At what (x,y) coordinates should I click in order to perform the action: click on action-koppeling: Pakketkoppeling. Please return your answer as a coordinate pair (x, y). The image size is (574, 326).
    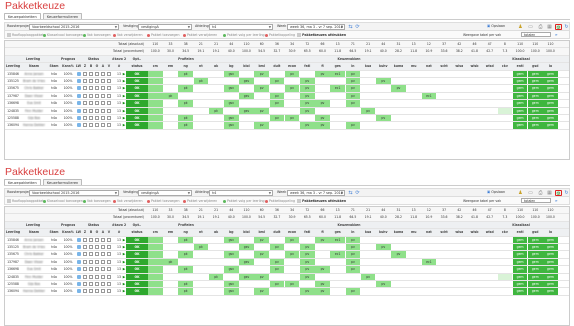
    Looking at the image, I should click on (280, 35).